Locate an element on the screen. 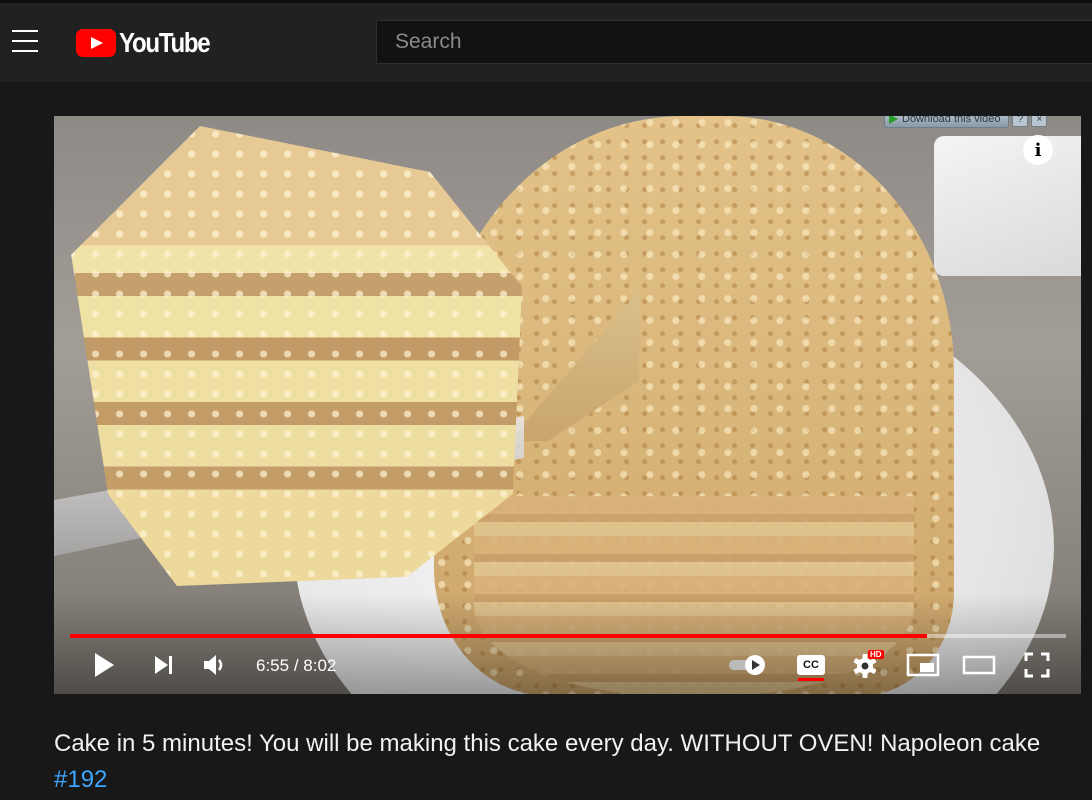 This screenshot has height=800, width=1092. progress-bar is located at coordinates (568, 636).